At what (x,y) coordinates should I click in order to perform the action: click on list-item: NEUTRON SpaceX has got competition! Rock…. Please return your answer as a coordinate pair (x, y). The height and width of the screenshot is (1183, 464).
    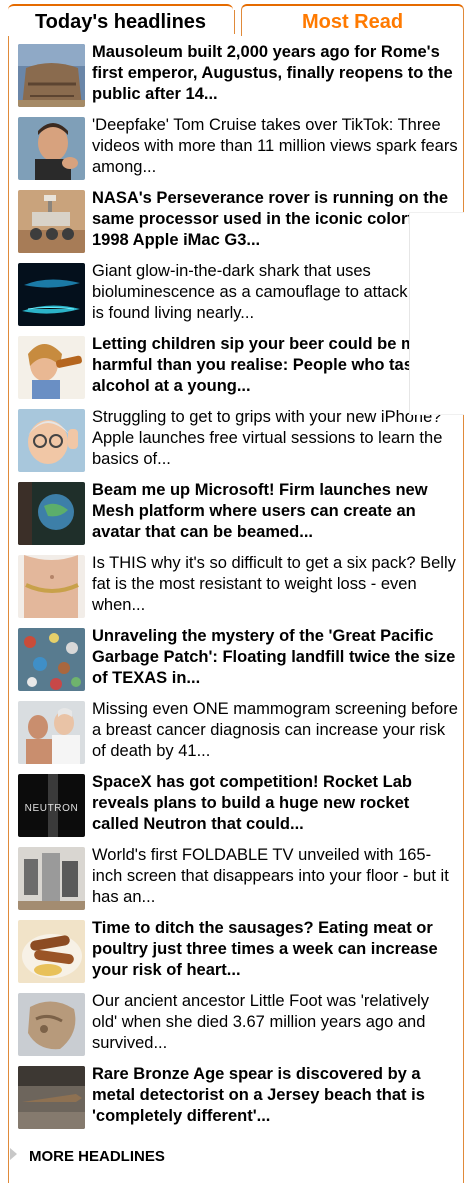
    Looking at the image, I should click on (236, 804).